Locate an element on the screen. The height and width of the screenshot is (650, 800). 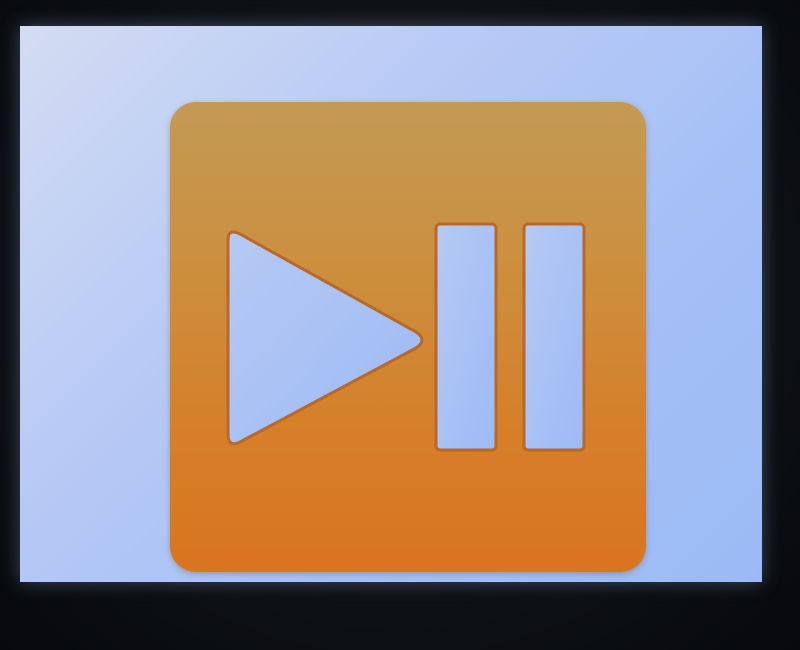
play-triangle-icon is located at coordinates (325, 338).